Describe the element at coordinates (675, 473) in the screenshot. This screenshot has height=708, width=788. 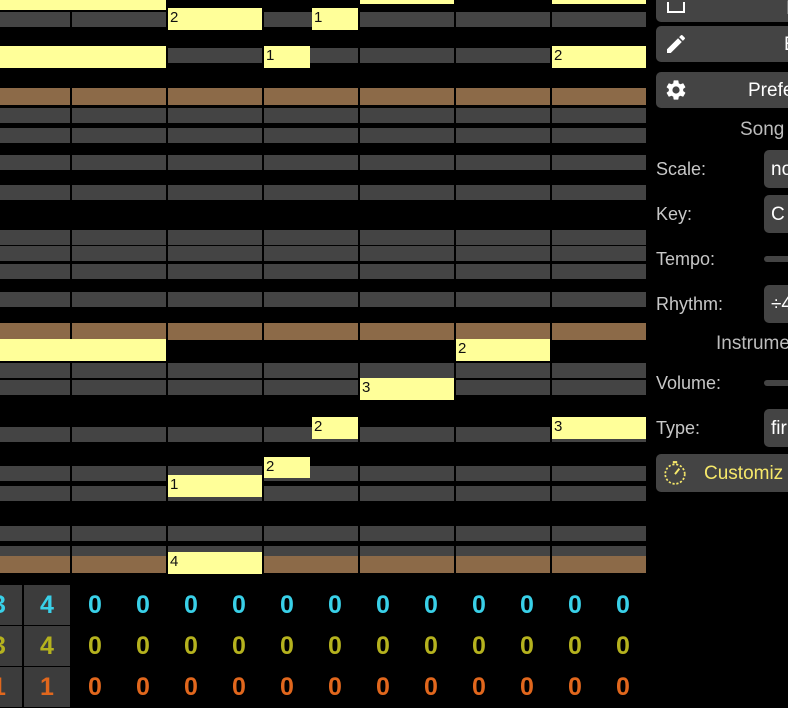
I see `gauge-icon` at that location.